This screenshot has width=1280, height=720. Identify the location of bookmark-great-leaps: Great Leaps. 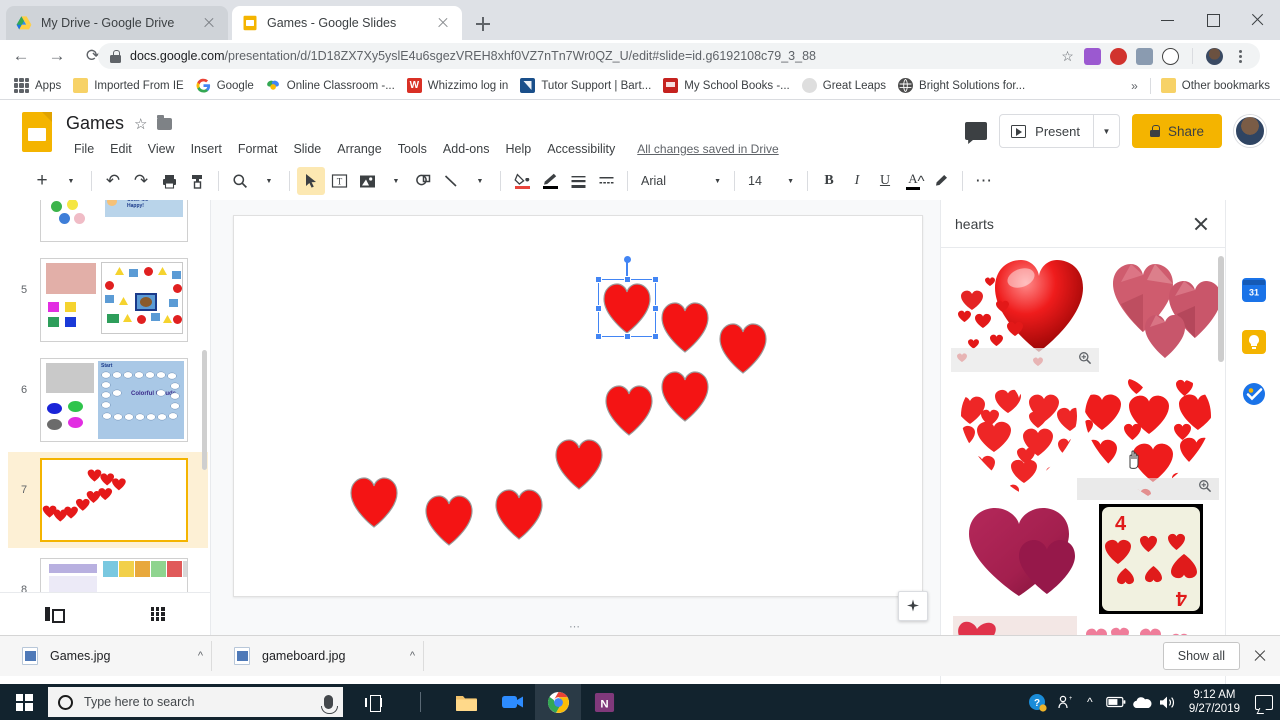
(844, 86).